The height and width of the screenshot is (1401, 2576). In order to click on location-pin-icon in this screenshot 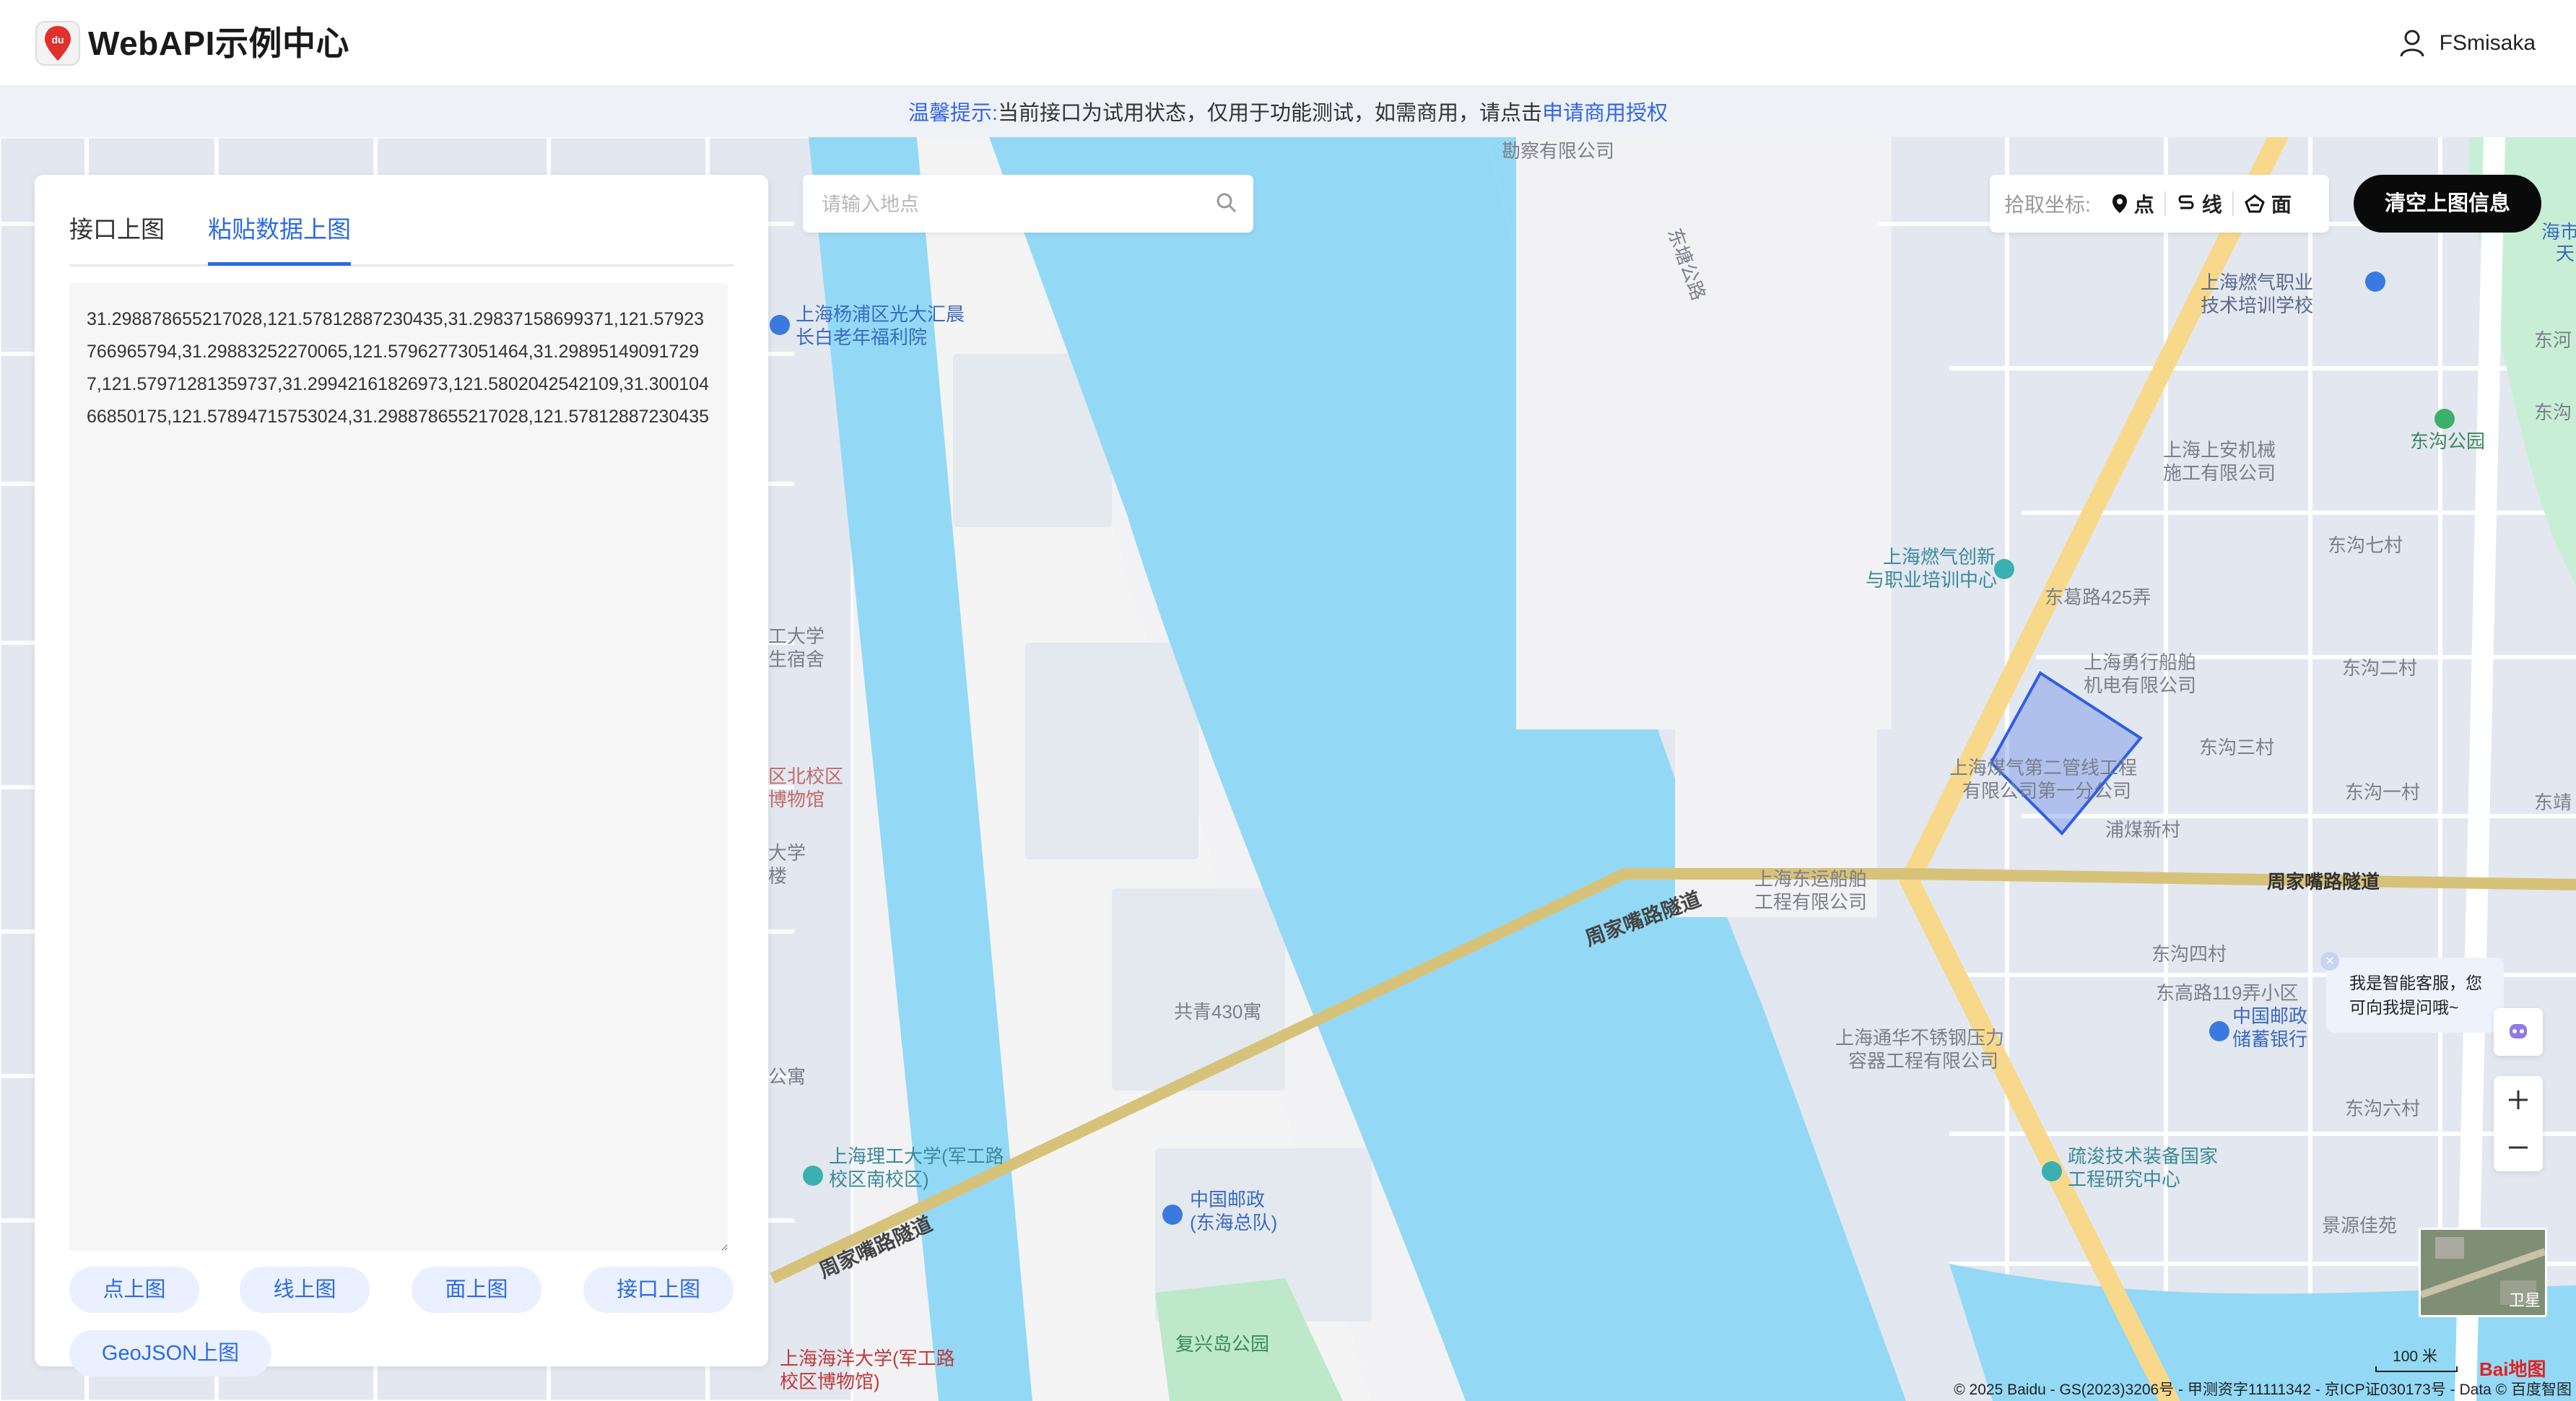, I will do `click(2119, 203)`.